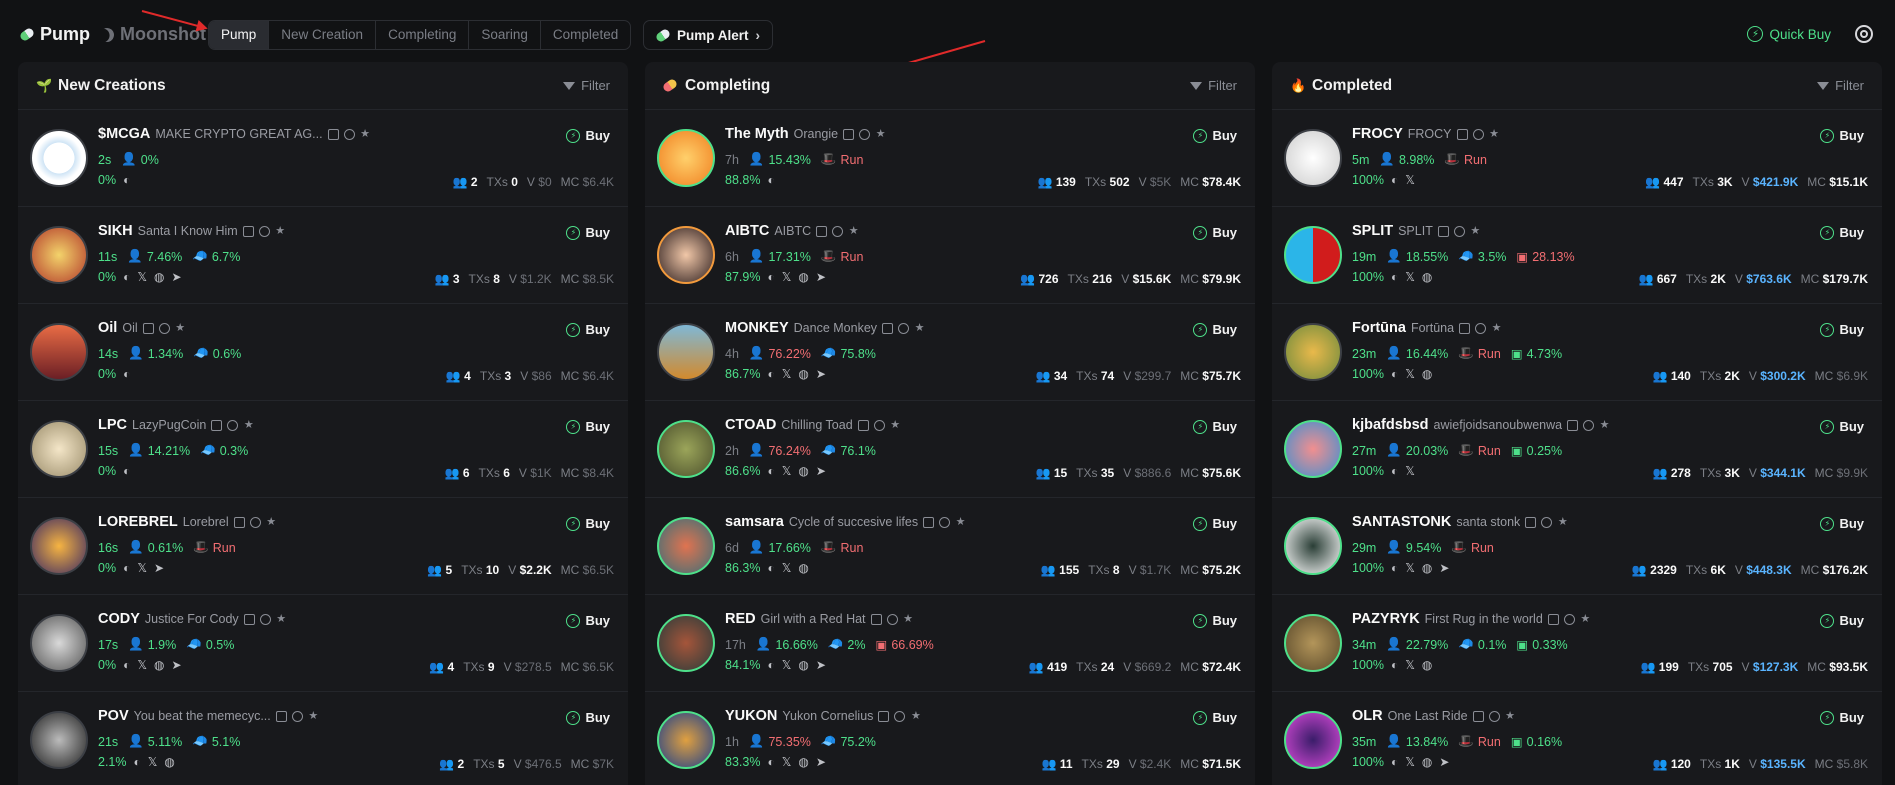 This screenshot has width=1895, height=785. What do you see at coordinates (1864, 34) in the screenshot?
I see `settings-icon` at bounding box center [1864, 34].